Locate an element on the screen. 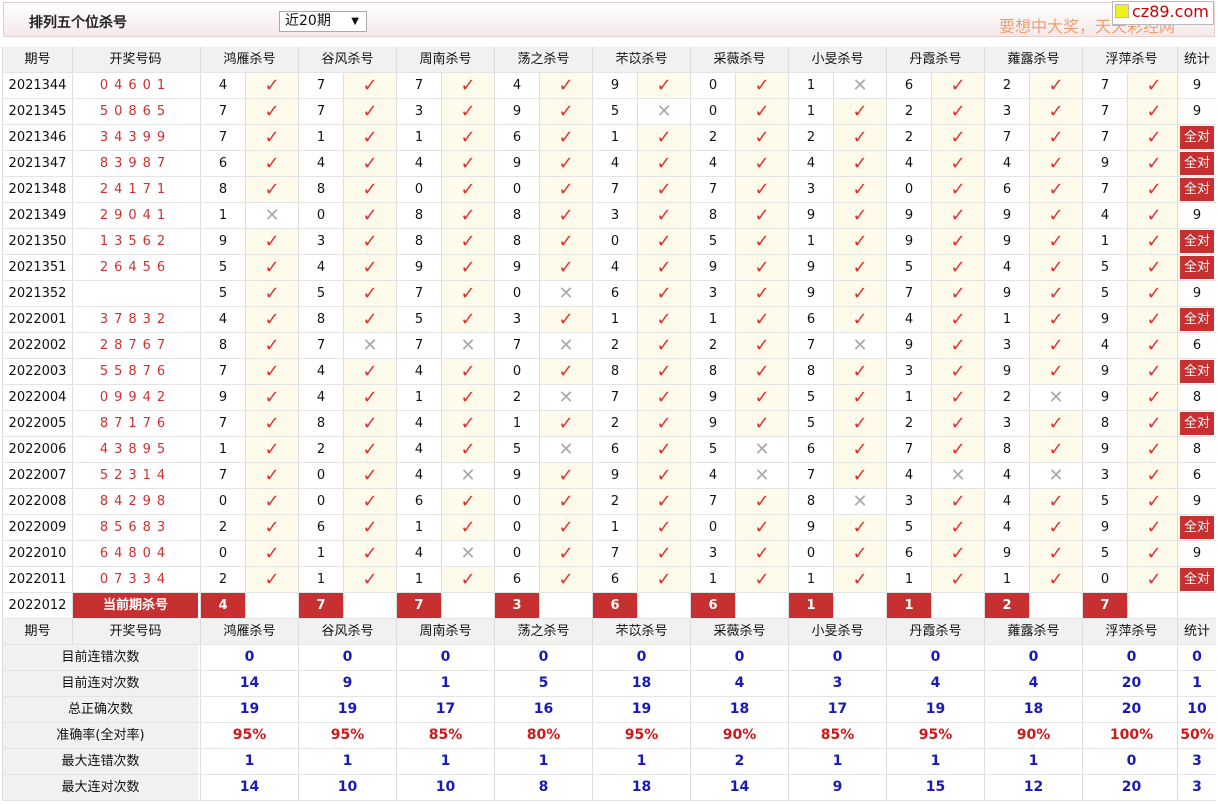 The image size is (1218, 806). stats-value: 90% is located at coordinates (739, 735).